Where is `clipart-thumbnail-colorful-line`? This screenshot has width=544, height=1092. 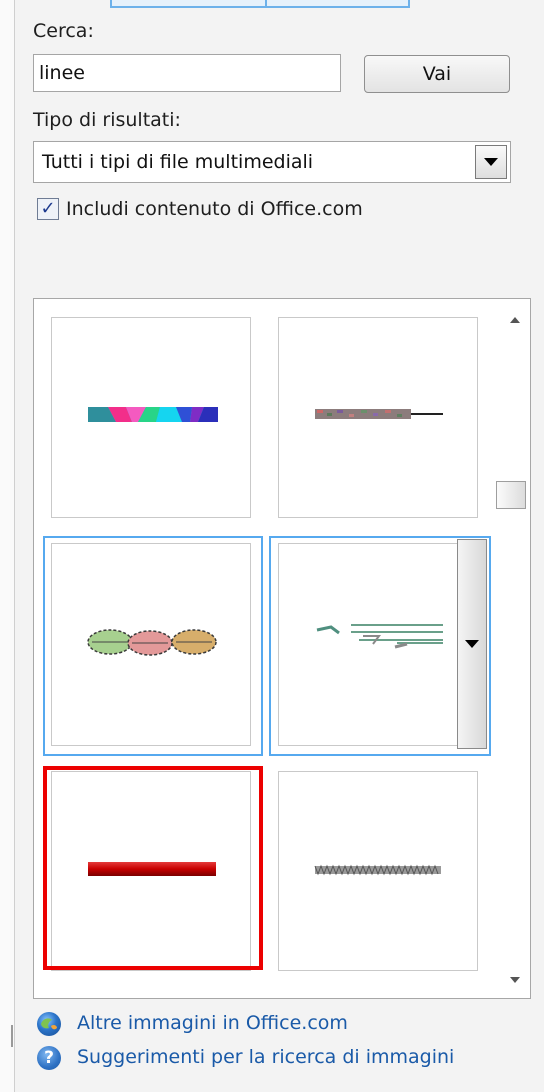
clipart-thumbnail-colorful-line is located at coordinates (151, 417).